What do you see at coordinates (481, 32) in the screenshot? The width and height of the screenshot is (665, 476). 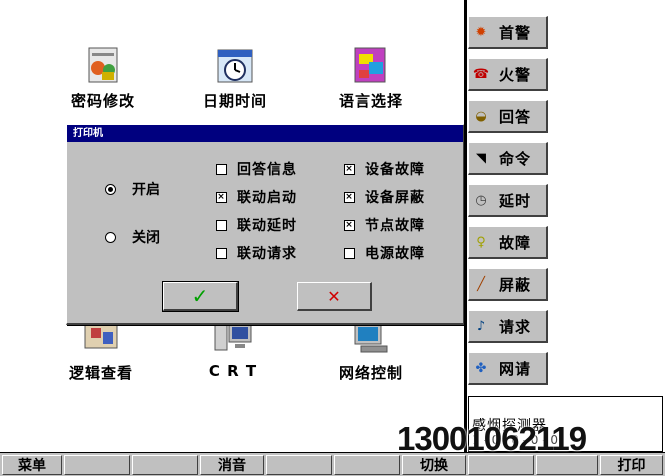 I see `first-alarm-icon: ✹` at bounding box center [481, 32].